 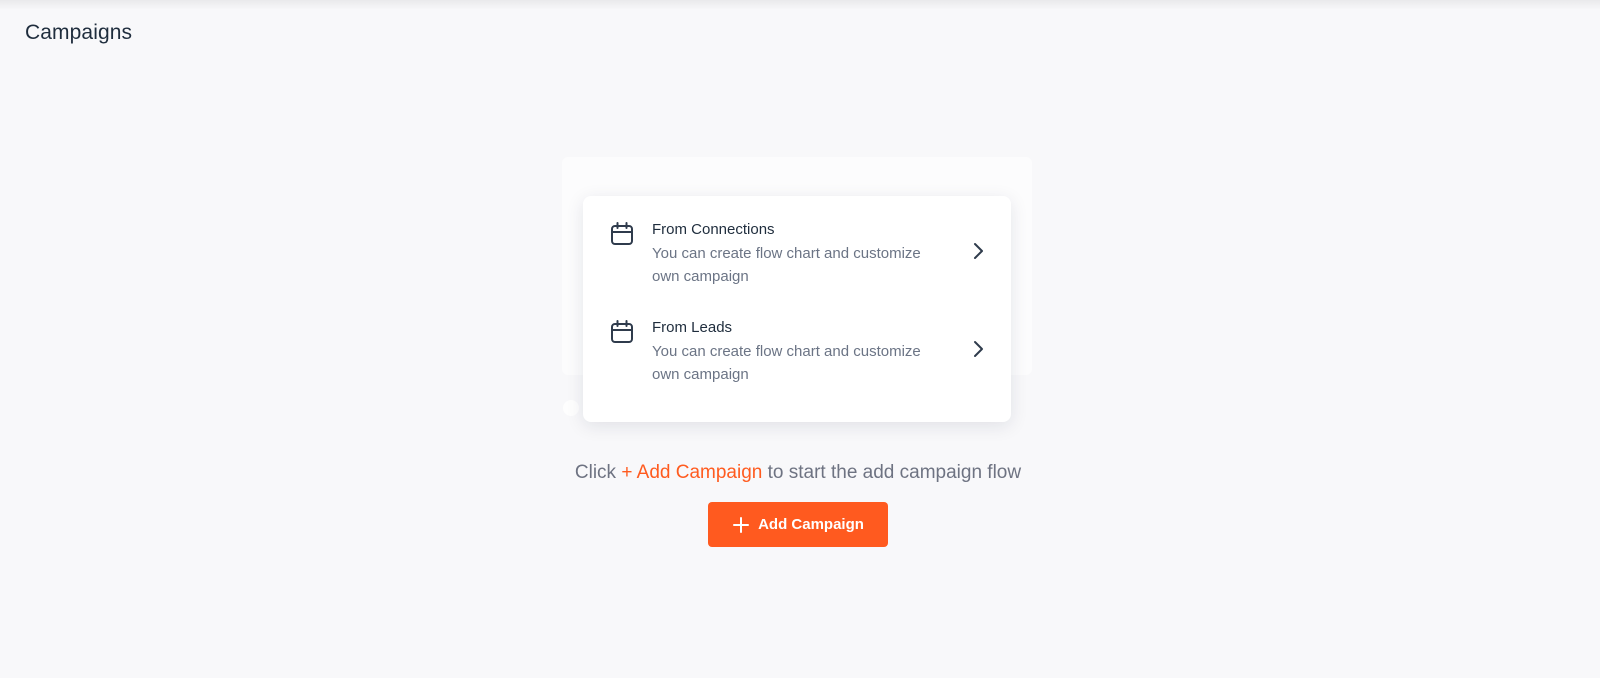 I want to click on add-campaign-label: Add Campaign, so click(x=811, y=524).